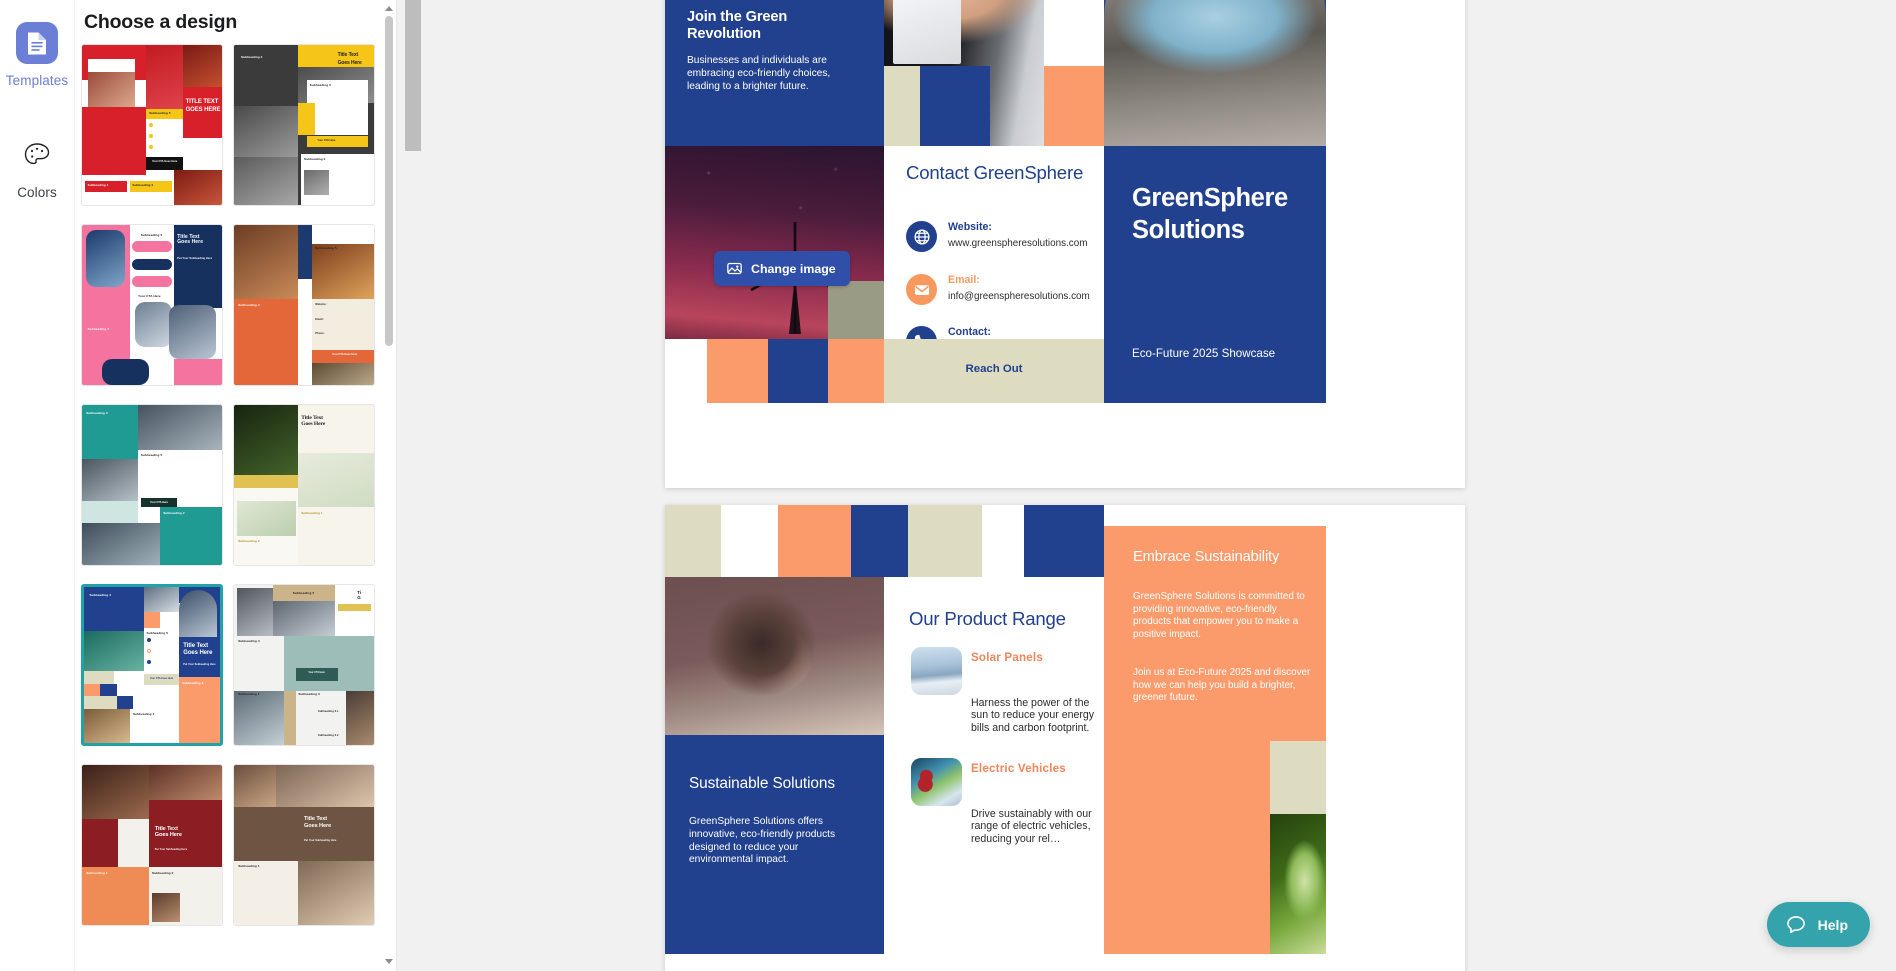  What do you see at coordinates (774, 656) in the screenshot?
I see `woman-with-serum-photo` at bounding box center [774, 656].